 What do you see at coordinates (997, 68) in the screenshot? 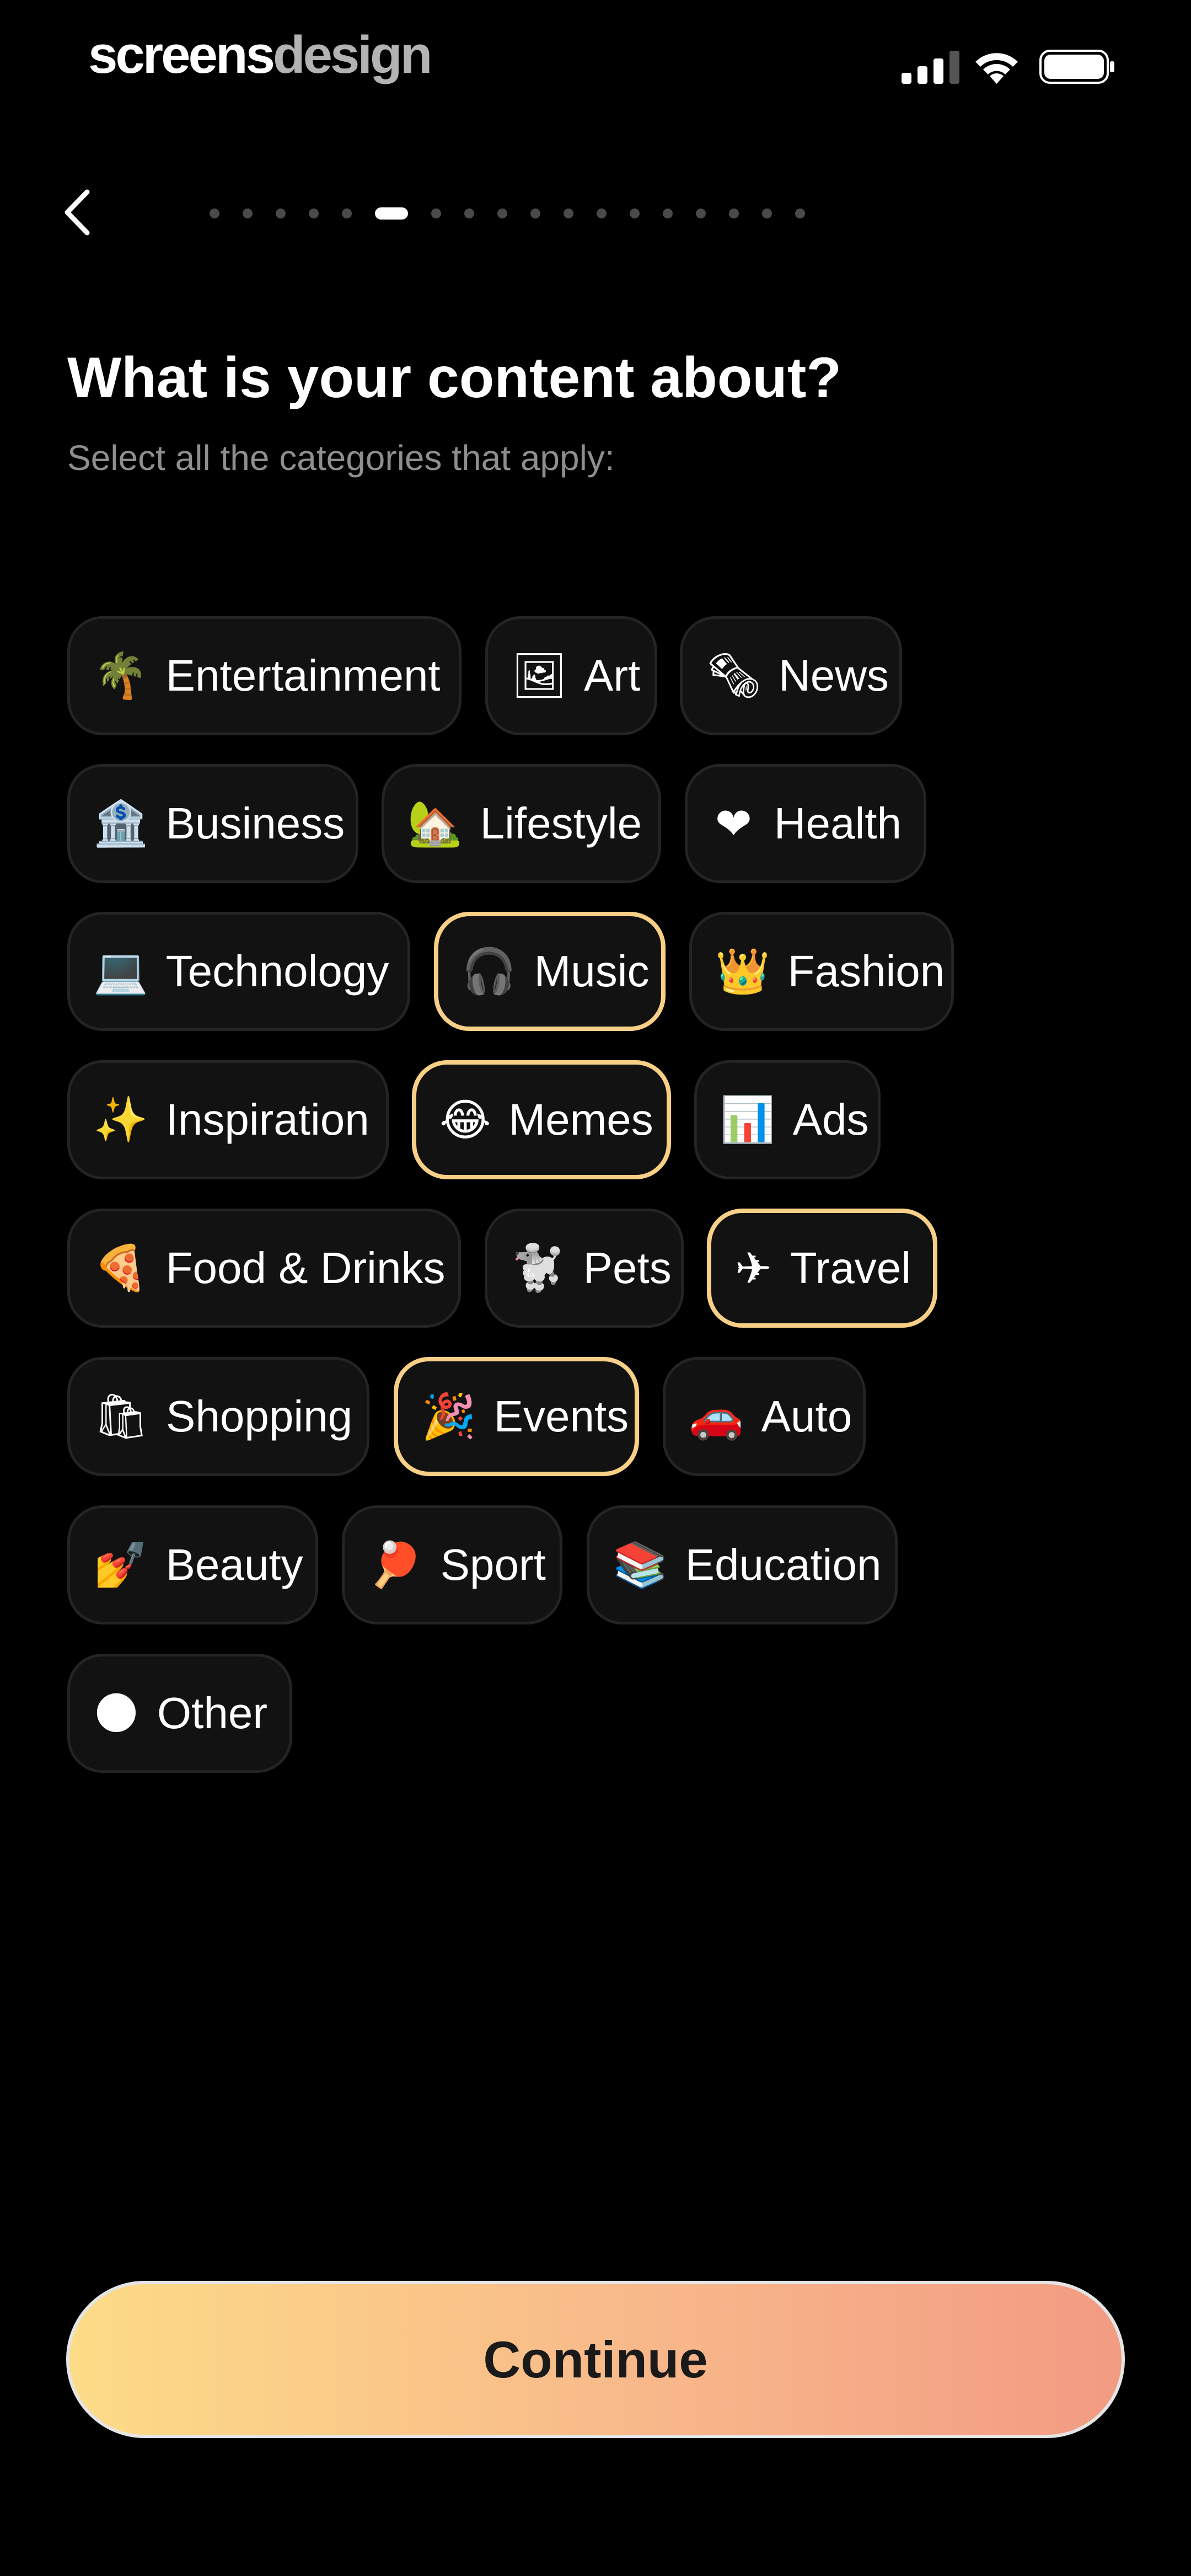
I see `wifi-icon` at bounding box center [997, 68].